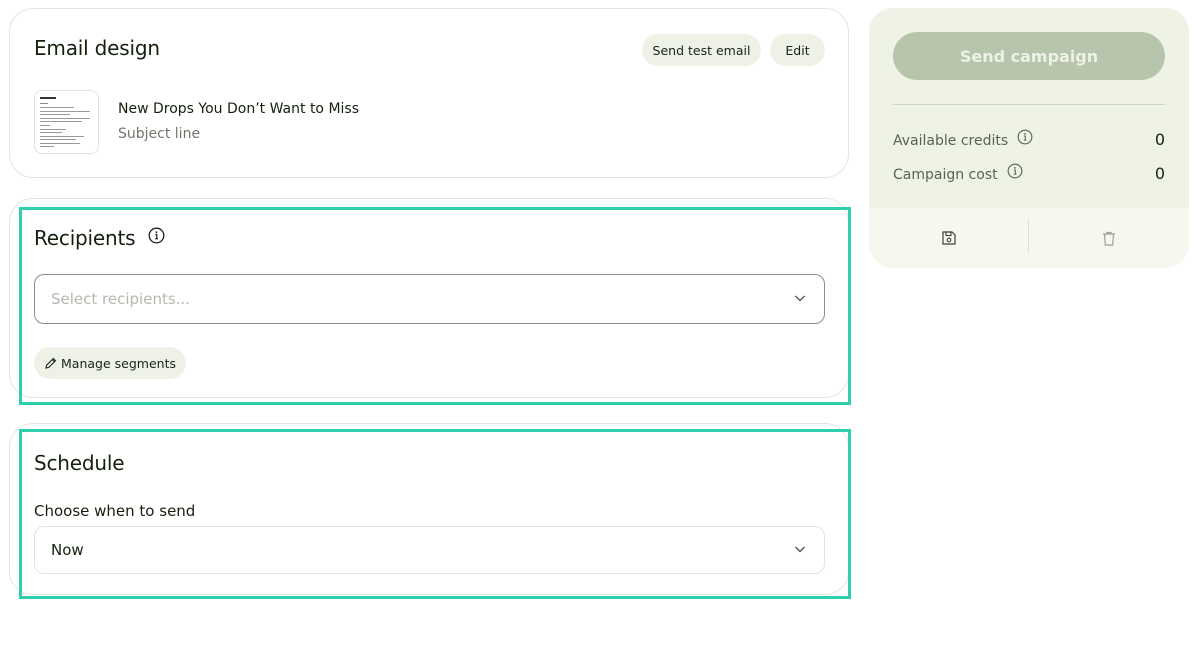 This screenshot has height=667, width=1200. Describe the element at coordinates (701, 50) in the screenshot. I see `send-test-email-button: Send test email` at that location.